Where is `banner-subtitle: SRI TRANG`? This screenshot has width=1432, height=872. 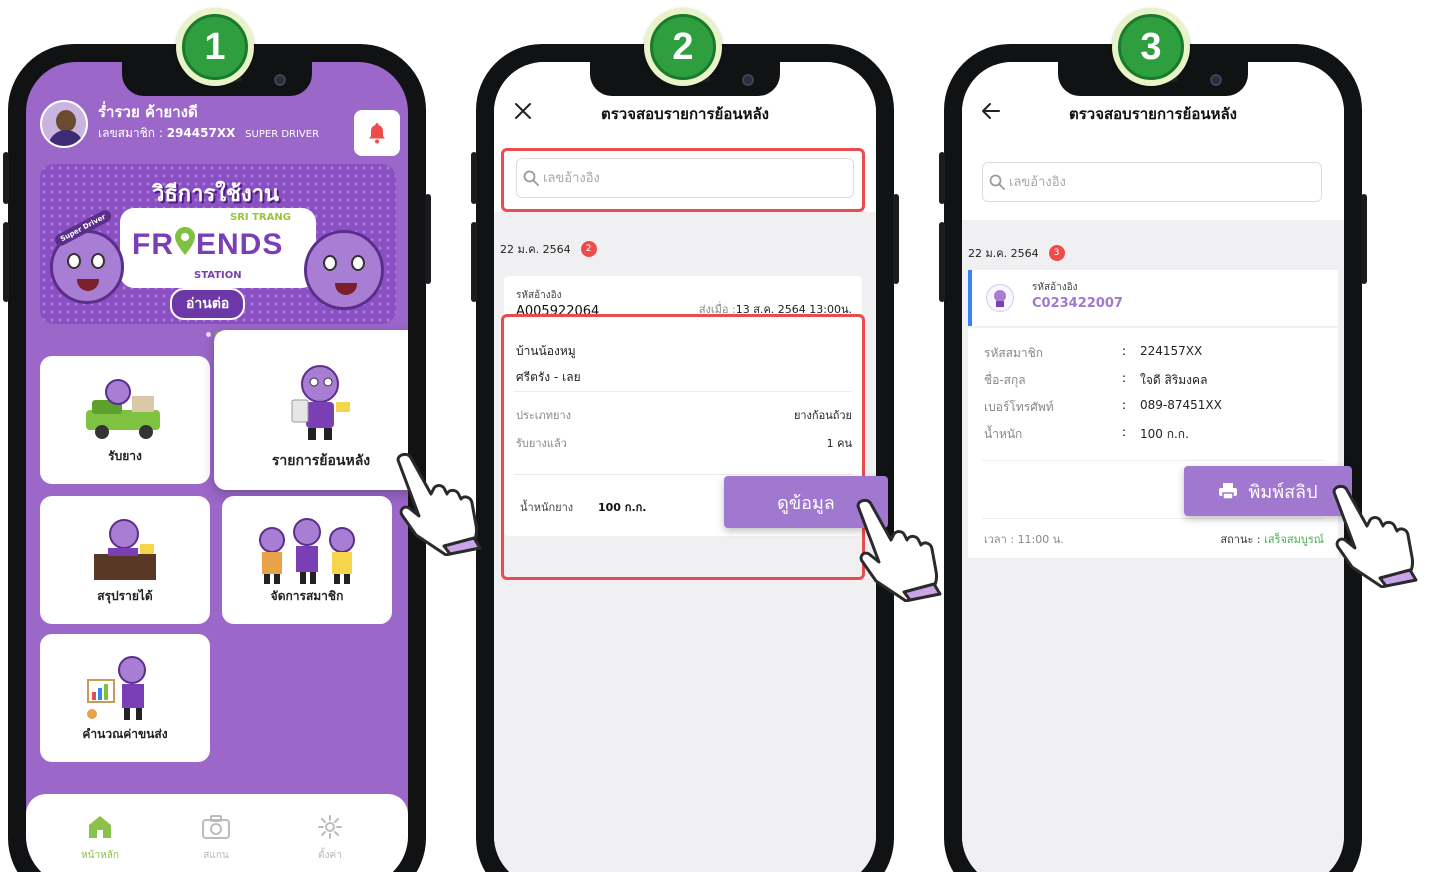
banner-subtitle: SRI TRANG is located at coordinates (260, 217).